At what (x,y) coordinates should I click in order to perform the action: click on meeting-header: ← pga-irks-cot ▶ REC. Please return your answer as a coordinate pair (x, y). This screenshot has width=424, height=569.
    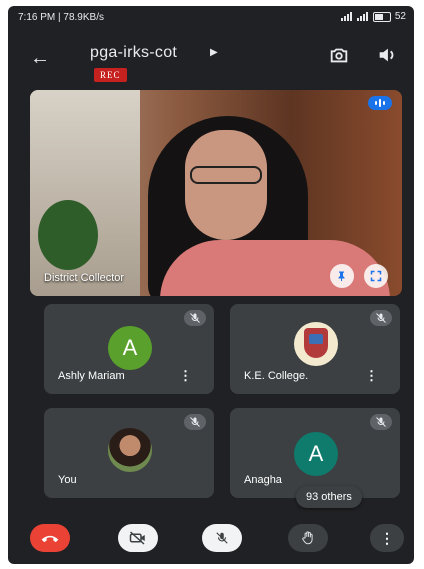
    Looking at the image, I should click on (211, 56).